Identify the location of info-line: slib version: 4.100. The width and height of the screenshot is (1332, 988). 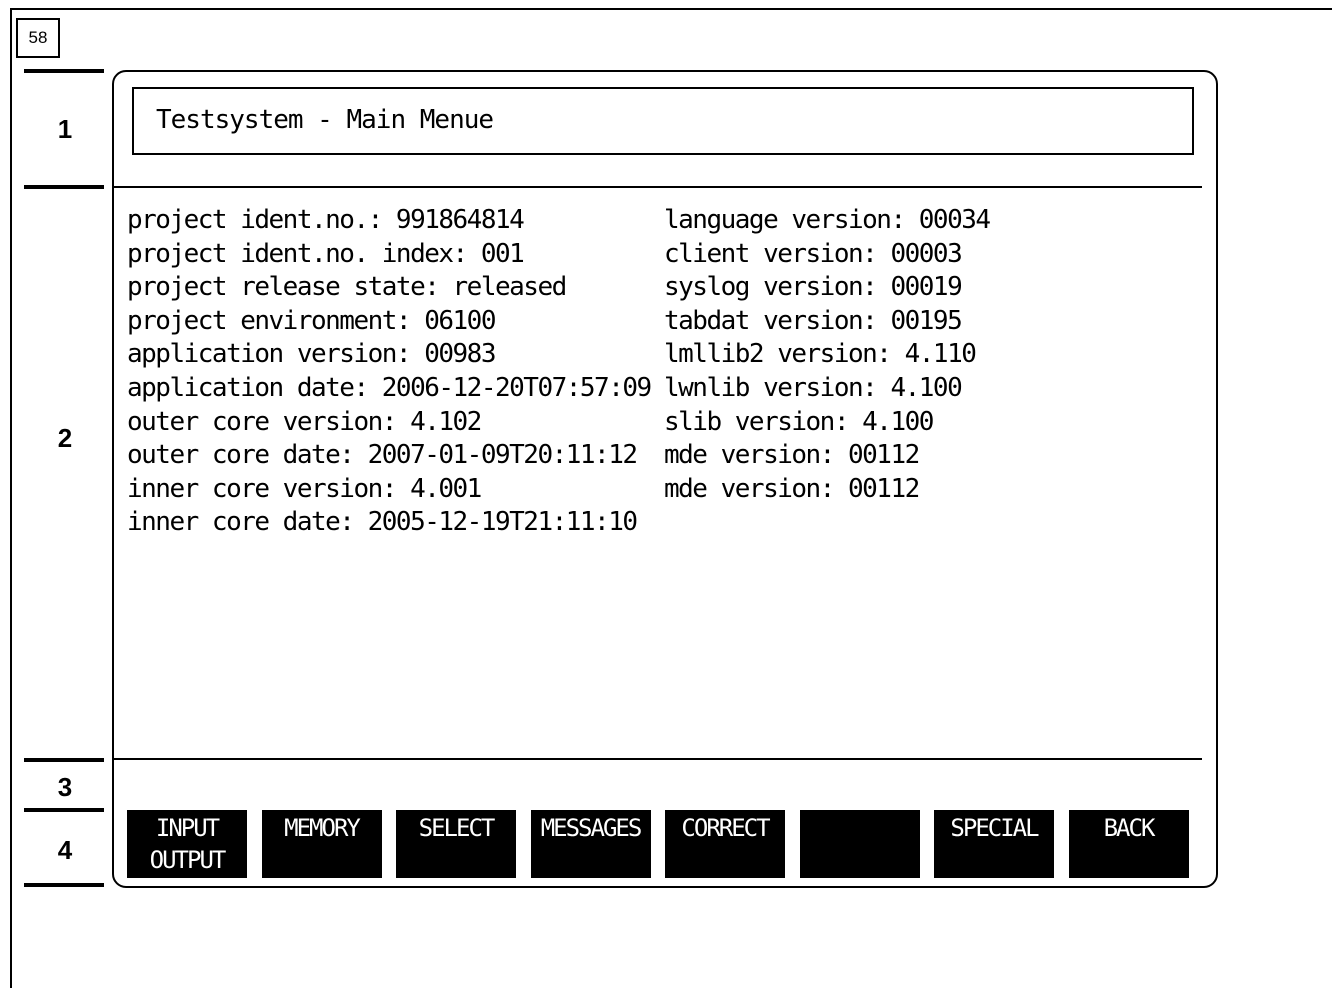
(799, 421).